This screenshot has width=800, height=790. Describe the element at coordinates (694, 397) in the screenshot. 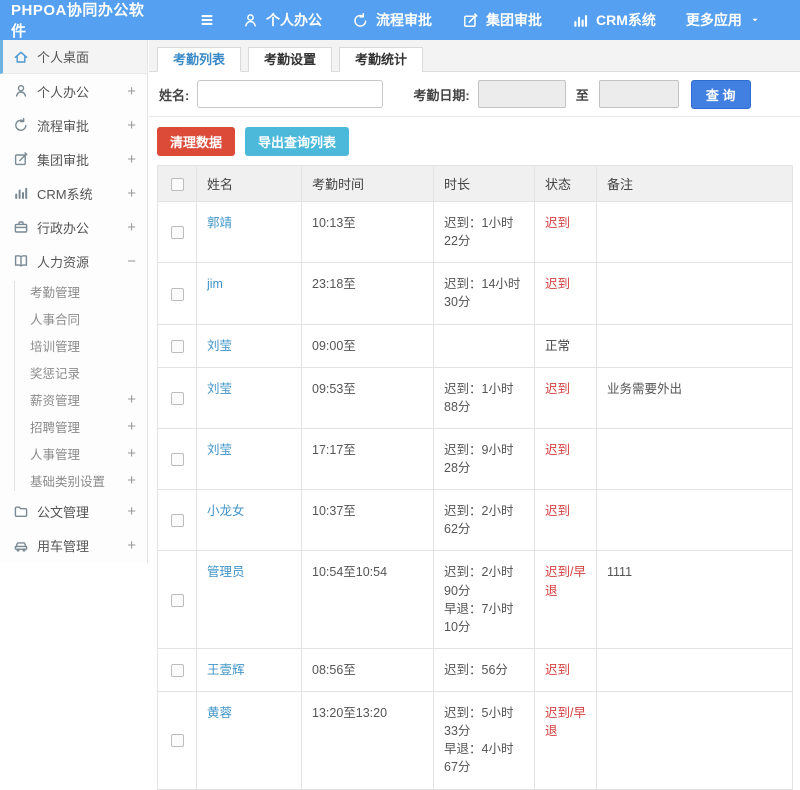

I see `note-cell: 业务需要外出` at that location.